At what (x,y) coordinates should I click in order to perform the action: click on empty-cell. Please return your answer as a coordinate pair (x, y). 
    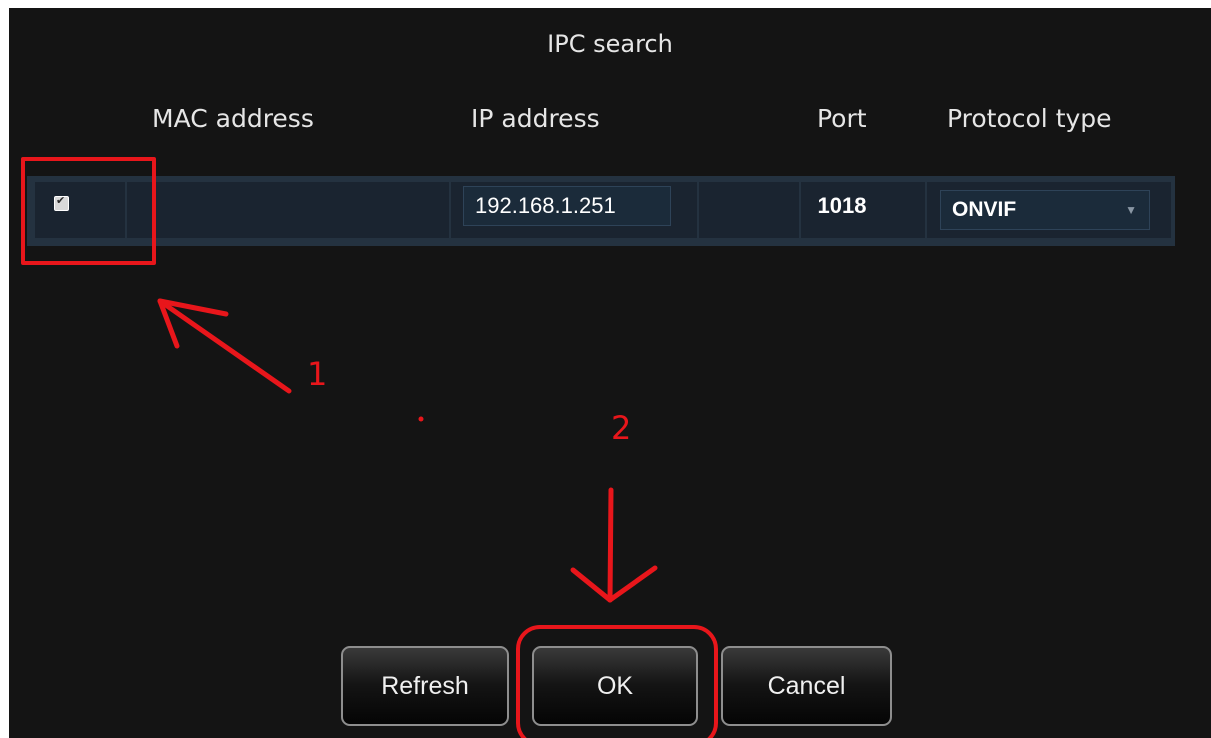
    Looking at the image, I should click on (749, 210).